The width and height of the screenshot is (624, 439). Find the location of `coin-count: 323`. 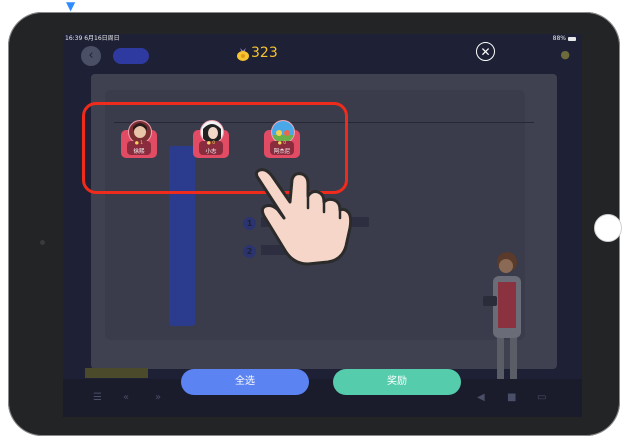

coin-count: 323 is located at coordinates (264, 53).